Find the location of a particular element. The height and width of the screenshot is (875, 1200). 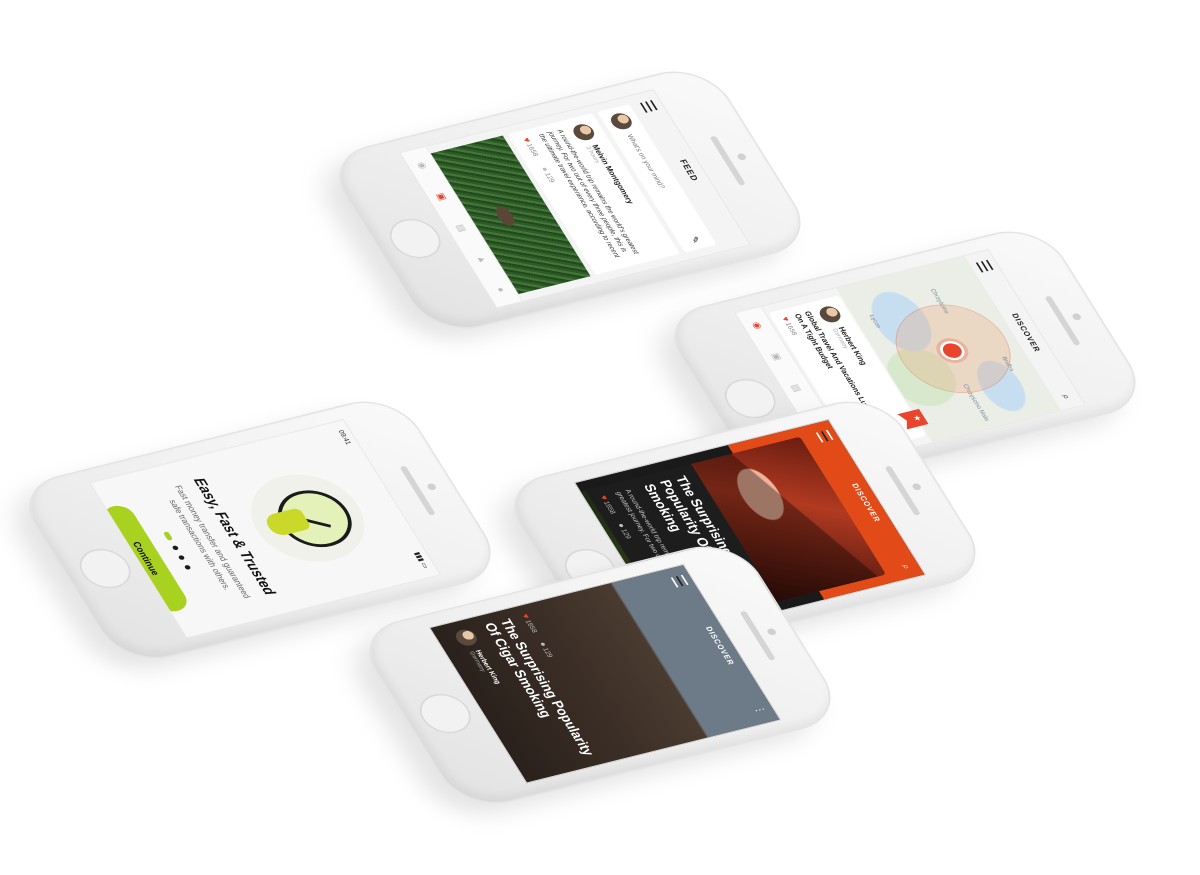

post-likes: 1658 is located at coordinates (532, 150).